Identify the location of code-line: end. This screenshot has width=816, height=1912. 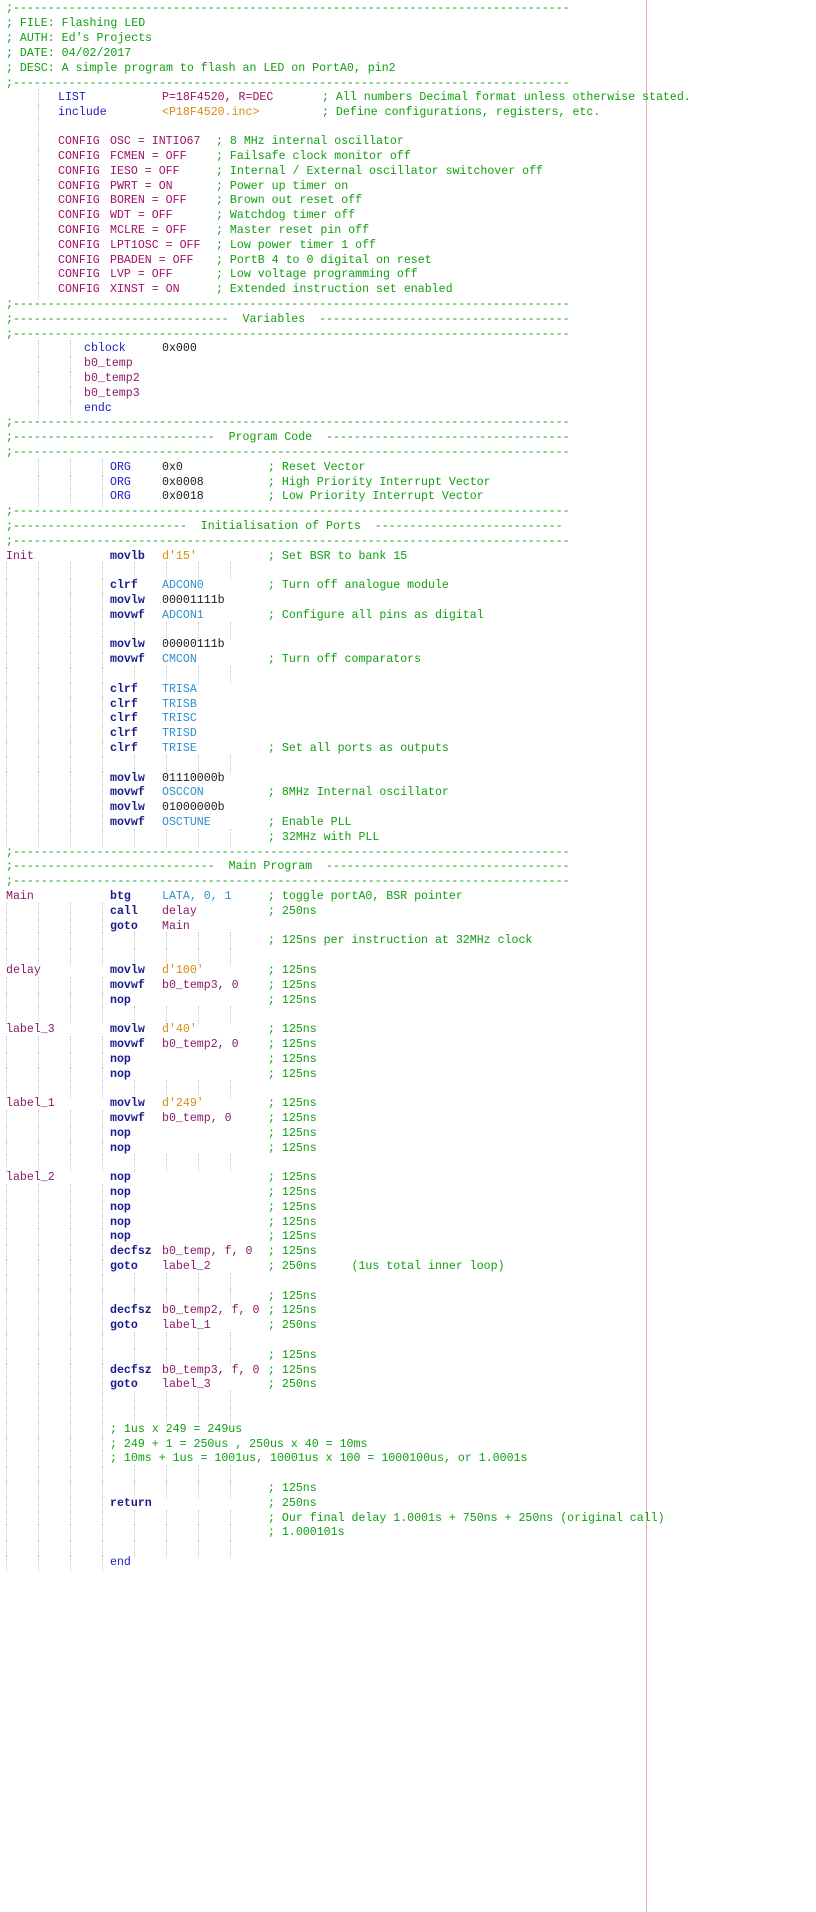
(408, 1563).